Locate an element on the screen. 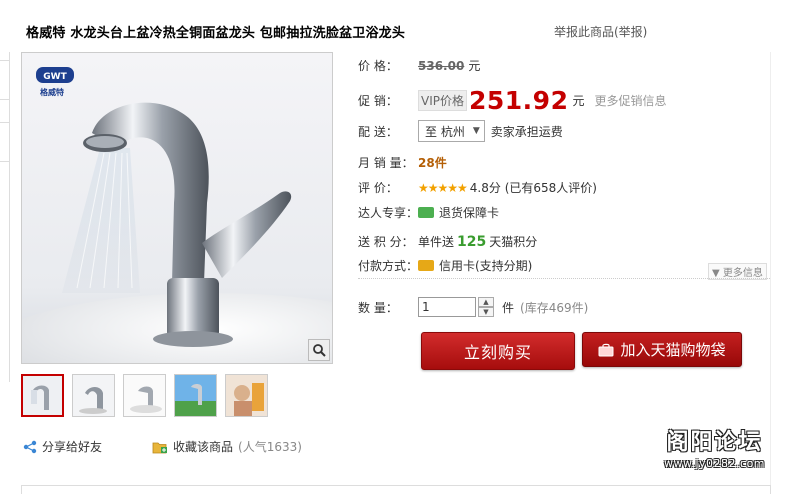 This screenshot has width=805, height=494. price-label: 价 格： is located at coordinates (378, 66).